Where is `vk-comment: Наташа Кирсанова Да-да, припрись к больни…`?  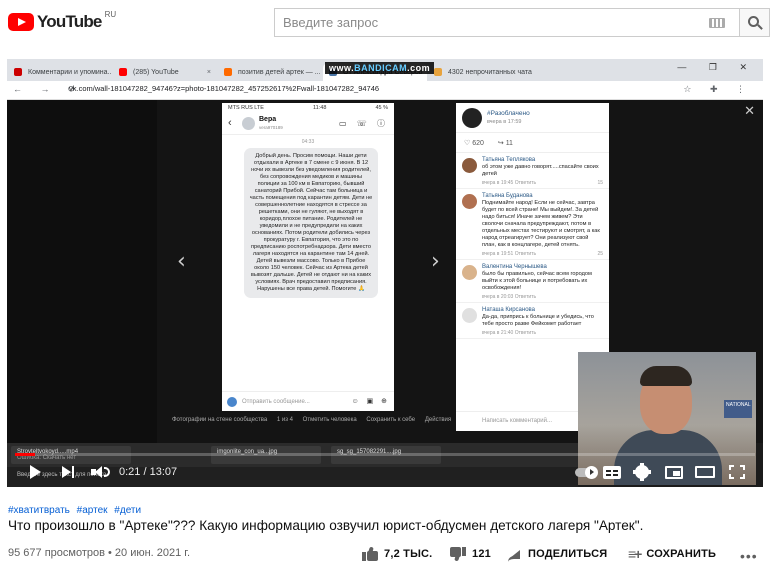
vk-comment: Наташа Кирсанова Да-да, припрись к больни… is located at coordinates (532, 321).